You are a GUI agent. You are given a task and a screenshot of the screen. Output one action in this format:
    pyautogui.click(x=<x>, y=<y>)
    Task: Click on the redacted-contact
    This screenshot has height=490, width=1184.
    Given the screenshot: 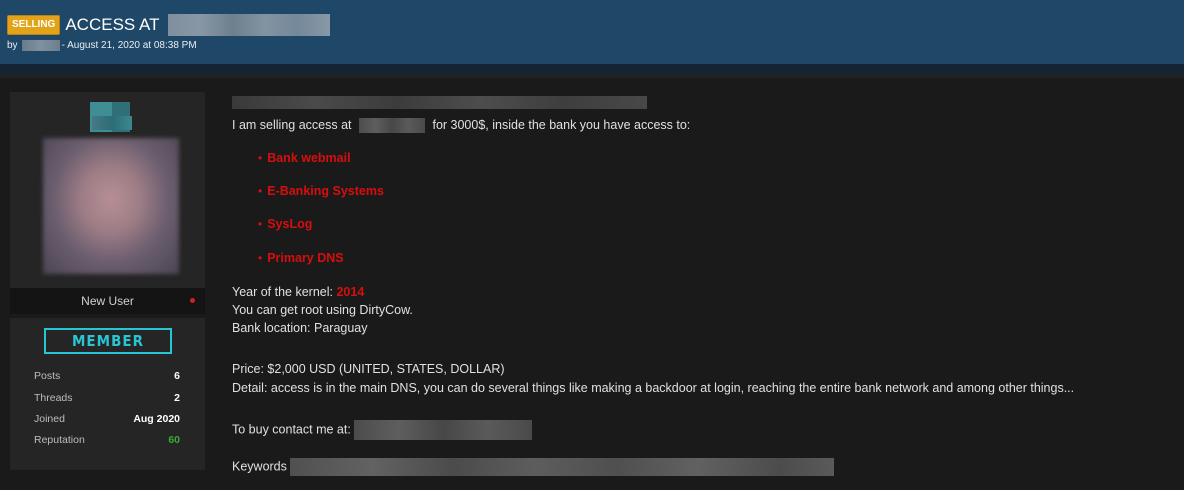 What is the action you would take?
    pyautogui.click(x=443, y=430)
    